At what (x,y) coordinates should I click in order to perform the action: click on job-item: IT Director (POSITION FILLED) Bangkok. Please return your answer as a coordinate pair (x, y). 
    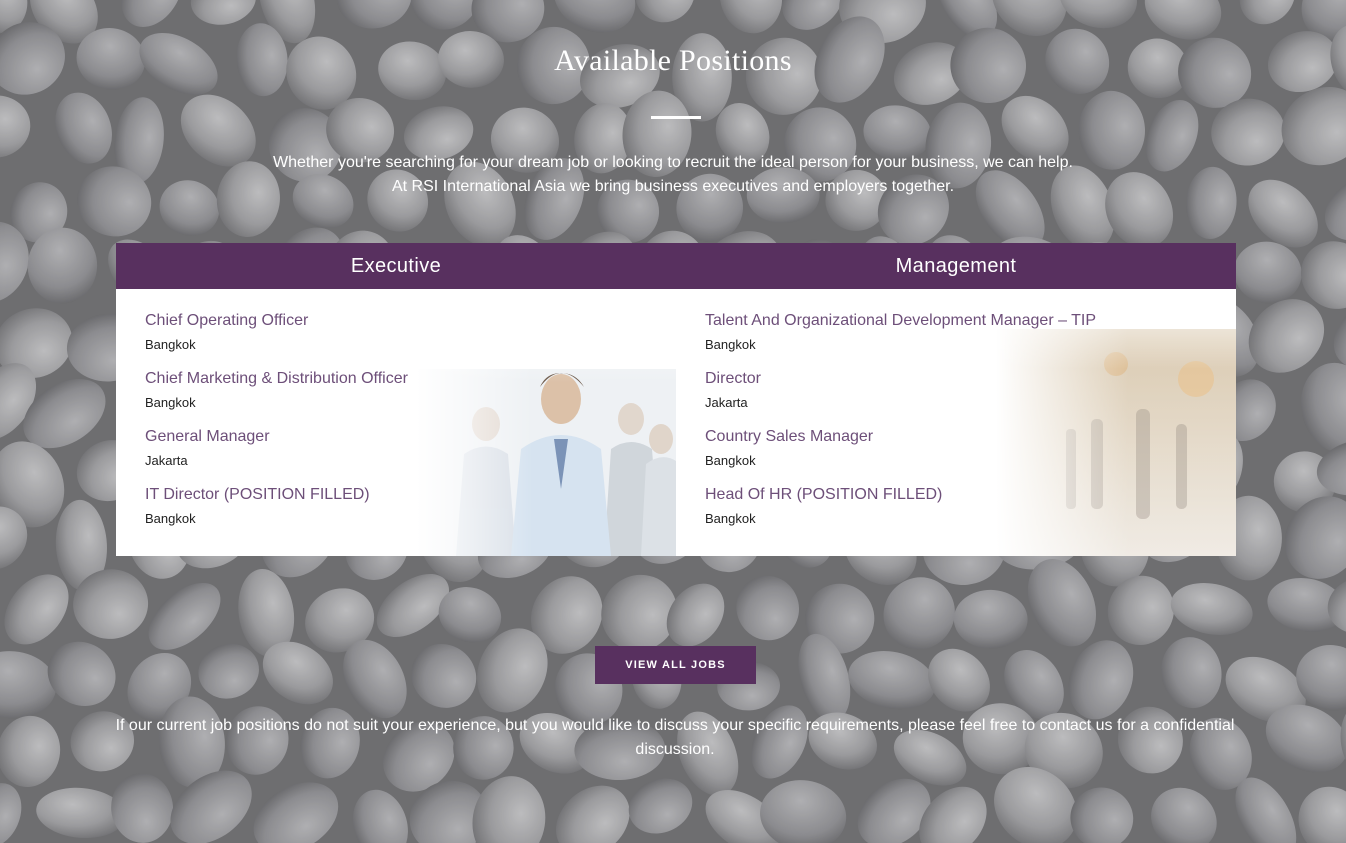
    Looking at the image, I should click on (276, 515).